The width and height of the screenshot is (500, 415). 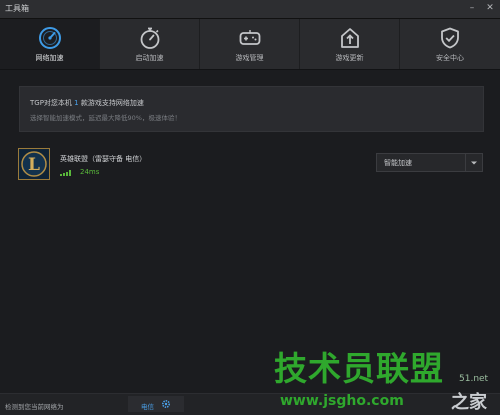 What do you see at coordinates (349, 58) in the screenshot?
I see `tab-label: 游戏更新` at bounding box center [349, 58].